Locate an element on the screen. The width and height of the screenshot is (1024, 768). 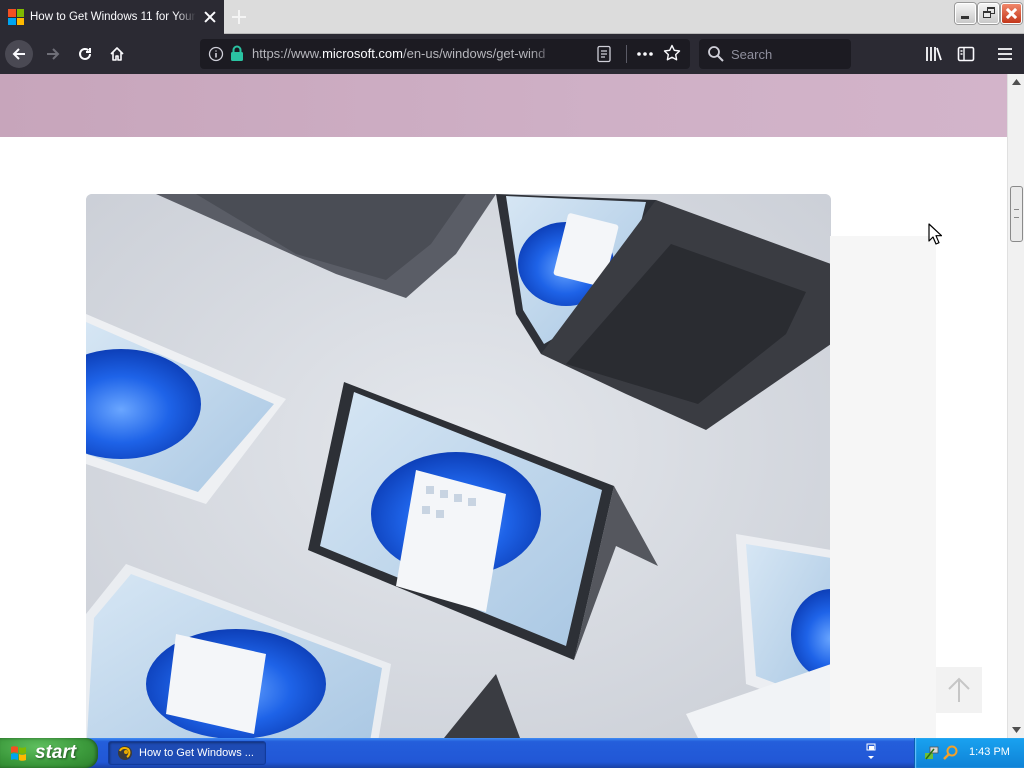
window-close-button is located at coordinates (1011, 13).